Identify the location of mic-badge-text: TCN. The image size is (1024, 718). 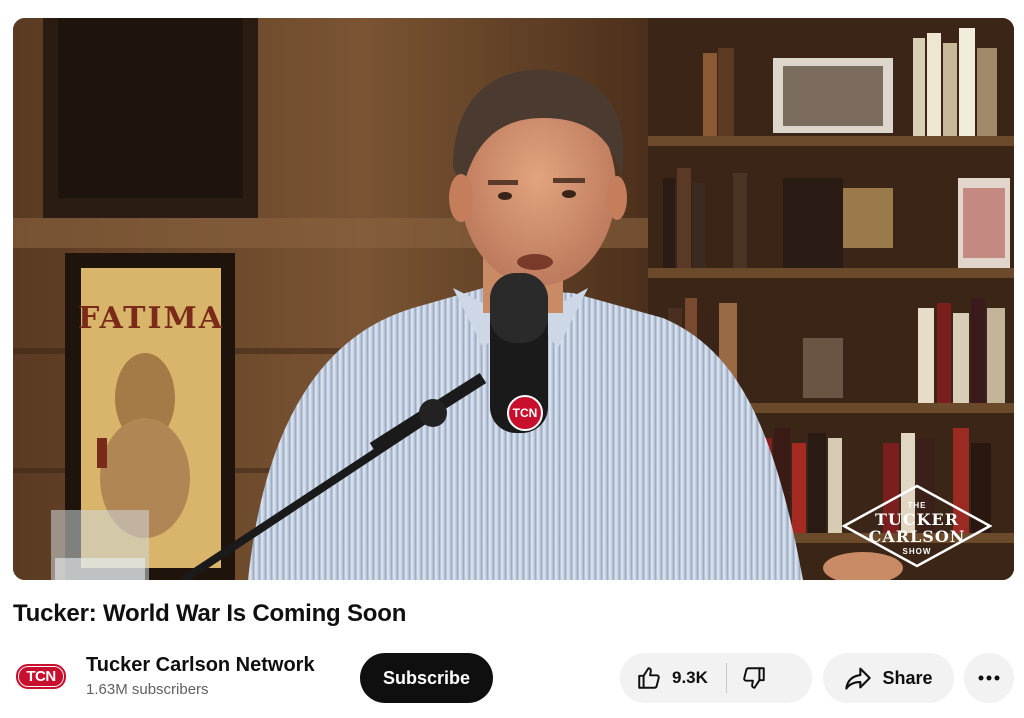
(525, 413).